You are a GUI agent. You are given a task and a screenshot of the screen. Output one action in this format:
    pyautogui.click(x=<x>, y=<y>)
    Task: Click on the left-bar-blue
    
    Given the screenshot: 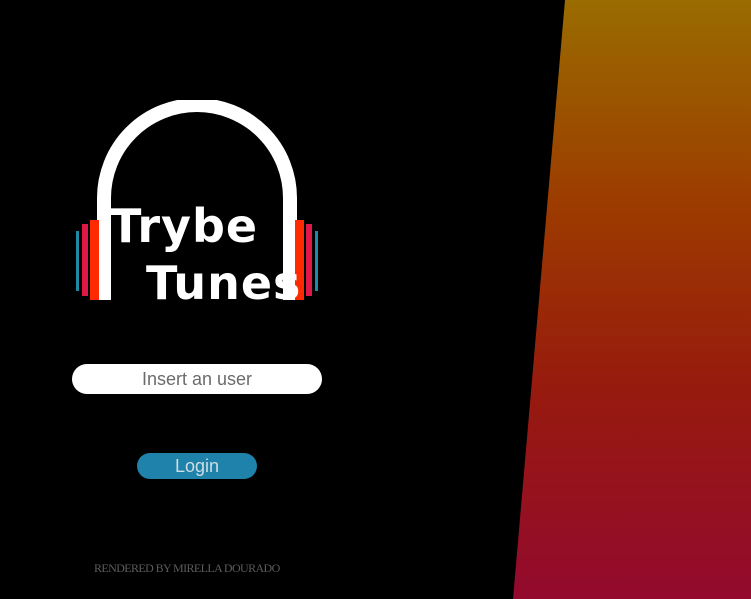 What is the action you would take?
    pyautogui.click(x=77, y=261)
    